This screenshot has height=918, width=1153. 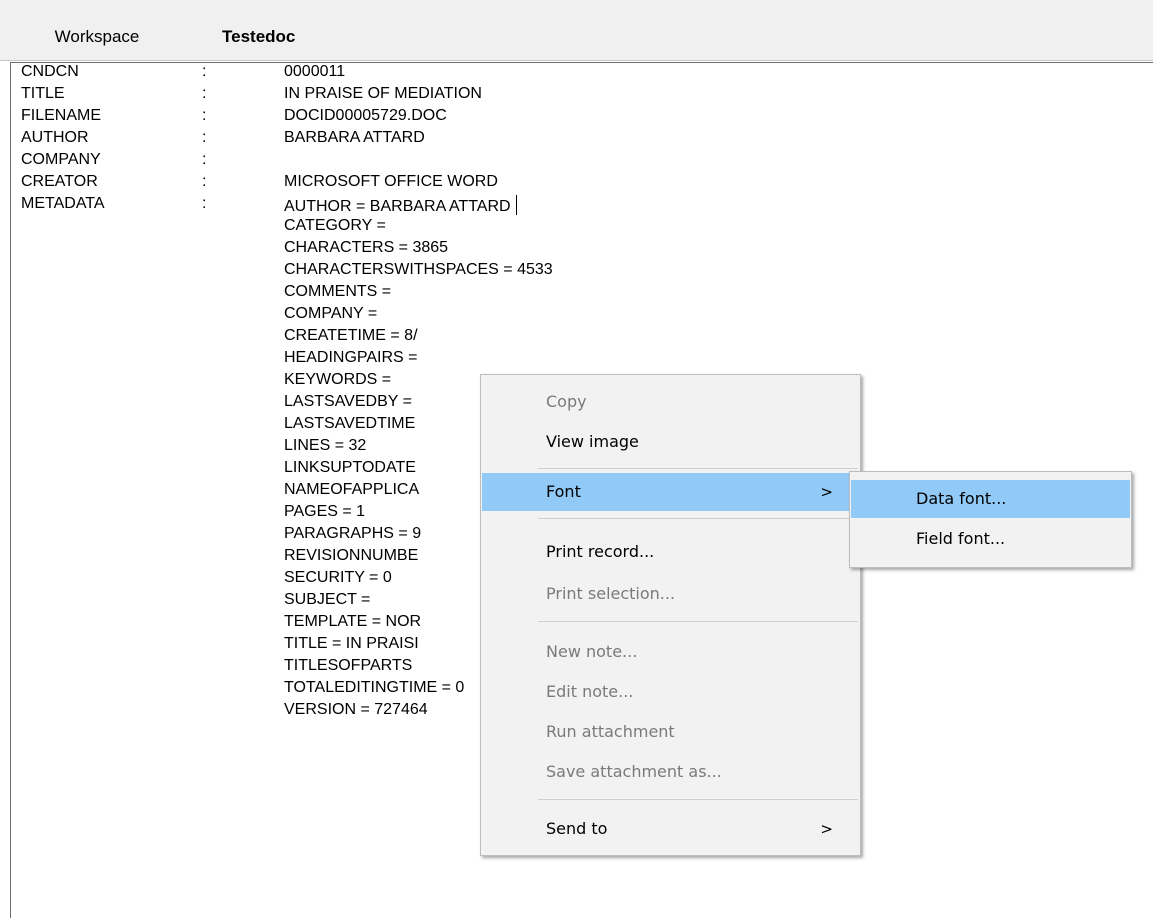 I want to click on field-name: FILENAME, so click(x=61, y=115).